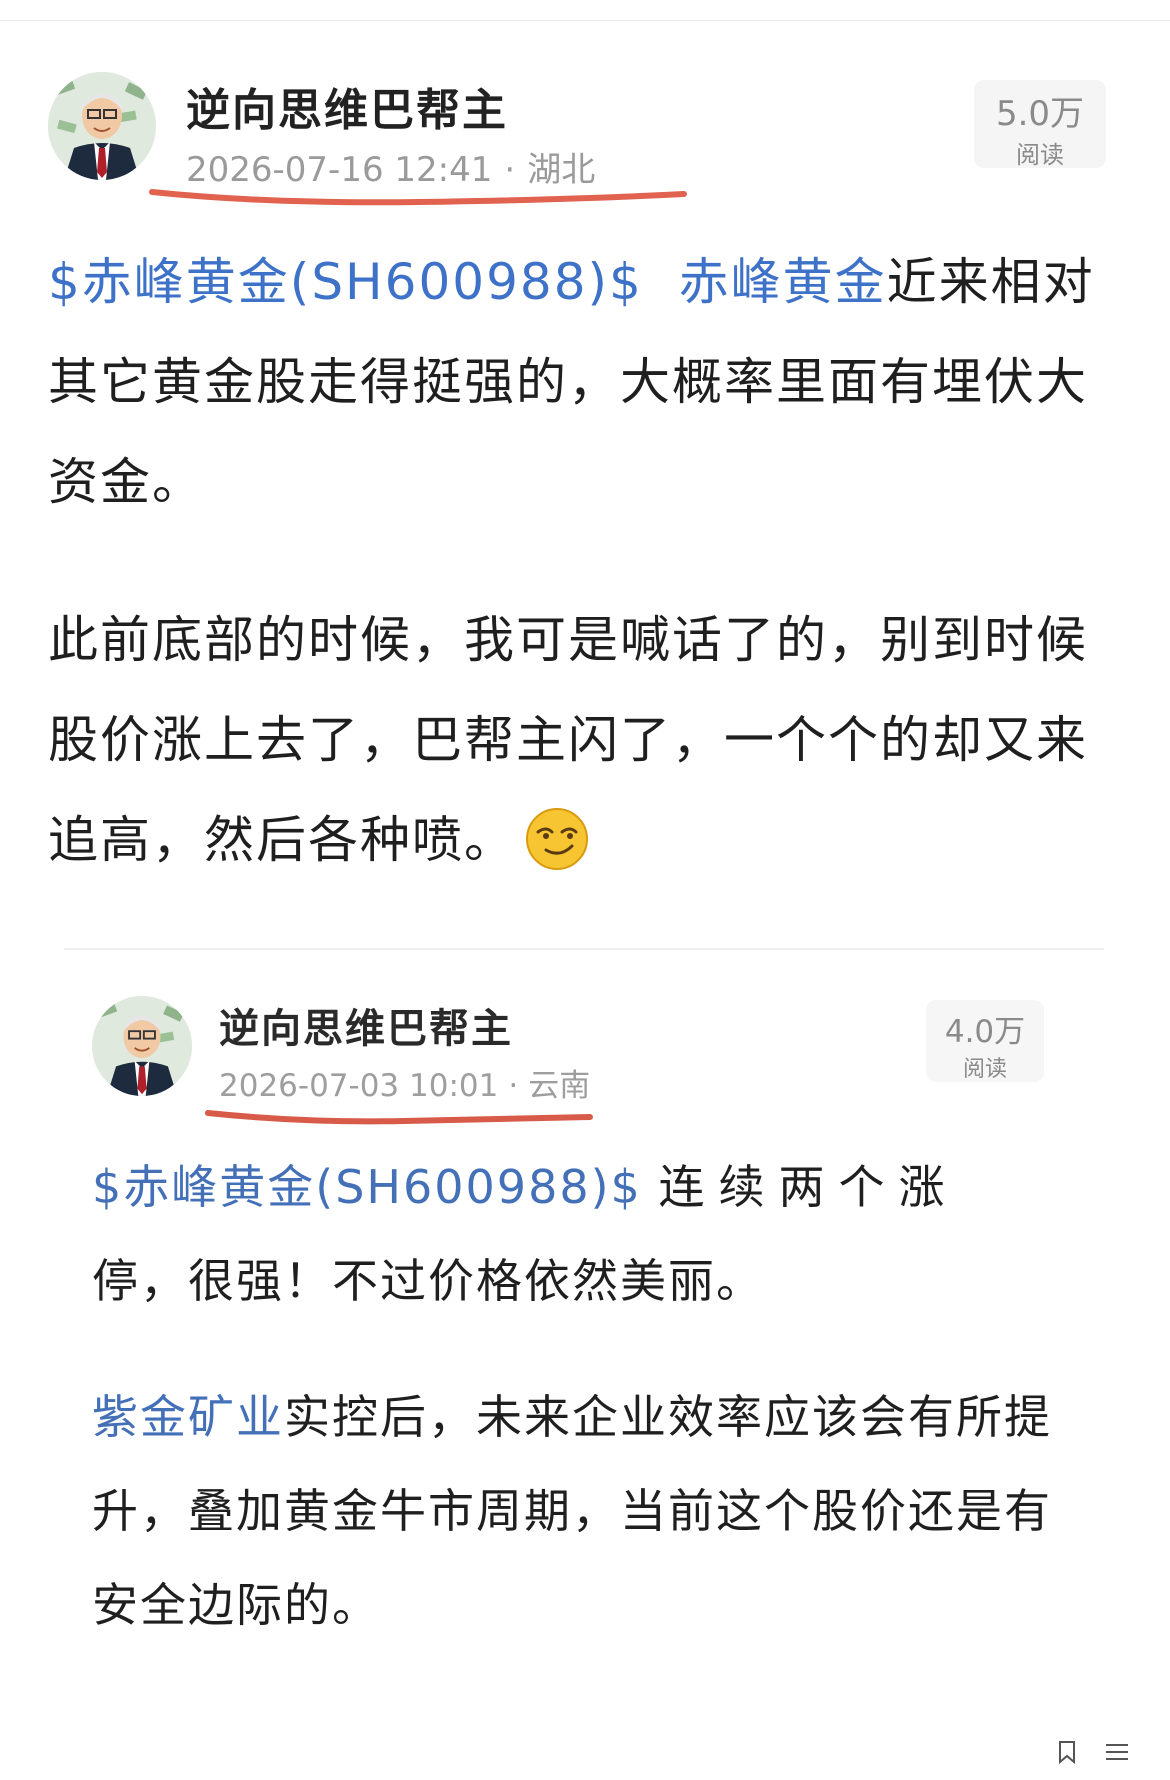 The image size is (1170, 1780). I want to click on paragraph-text-spaced: 连续两个涨, so click(808, 1187).